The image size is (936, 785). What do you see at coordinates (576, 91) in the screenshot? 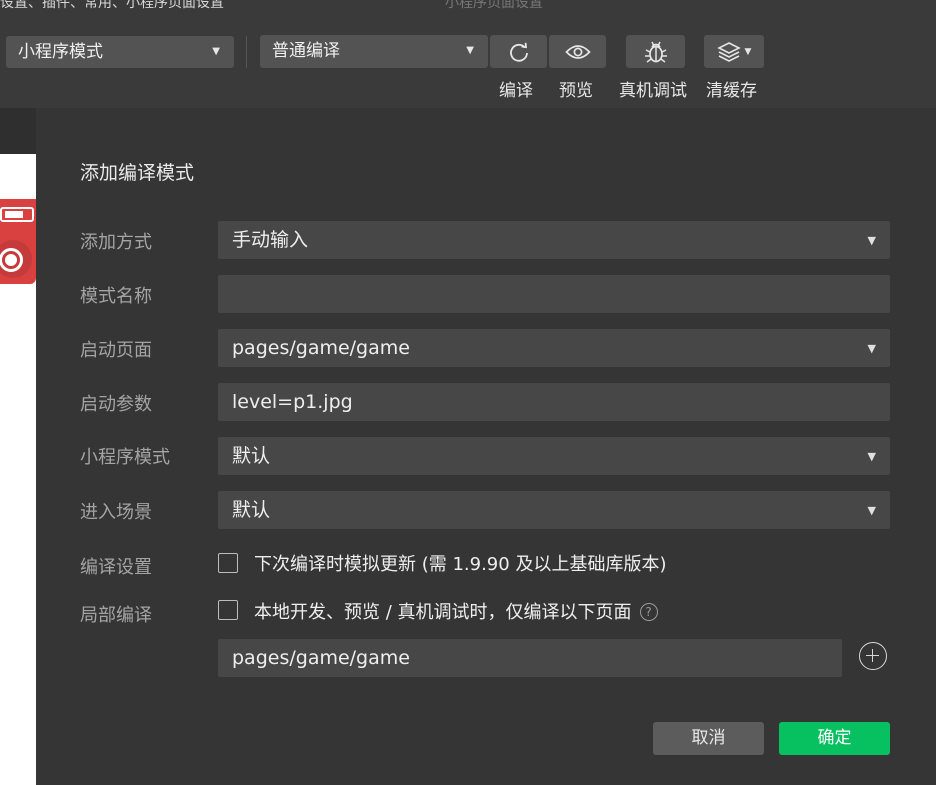
I see `preview-label: 预览` at bounding box center [576, 91].